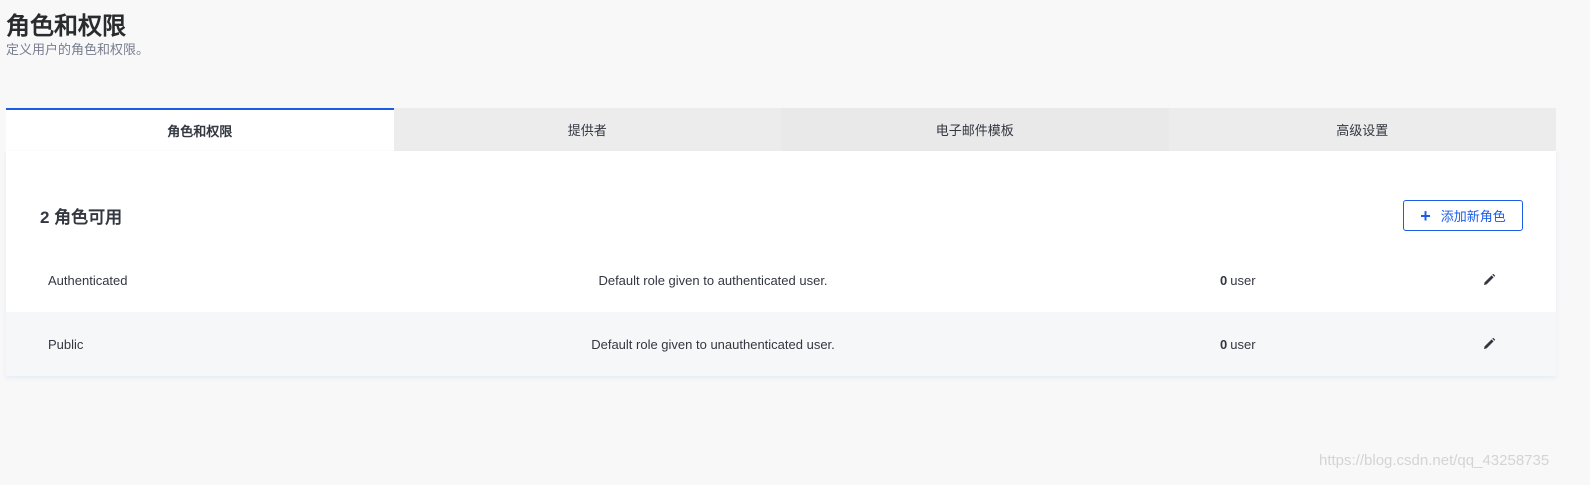 The width and height of the screenshot is (1590, 485). Describe the element at coordinates (88, 280) in the screenshot. I see `role-name: Authenticated` at that location.